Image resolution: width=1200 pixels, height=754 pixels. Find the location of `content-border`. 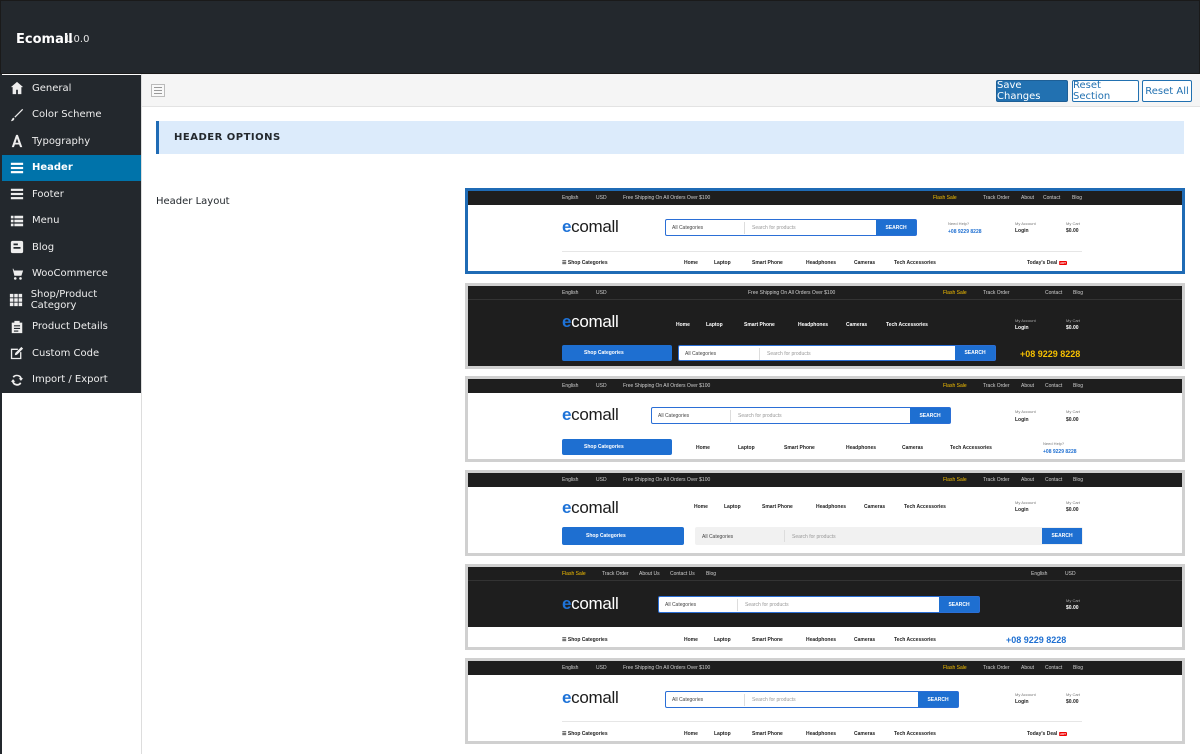

content-border is located at coordinates (141, 414).